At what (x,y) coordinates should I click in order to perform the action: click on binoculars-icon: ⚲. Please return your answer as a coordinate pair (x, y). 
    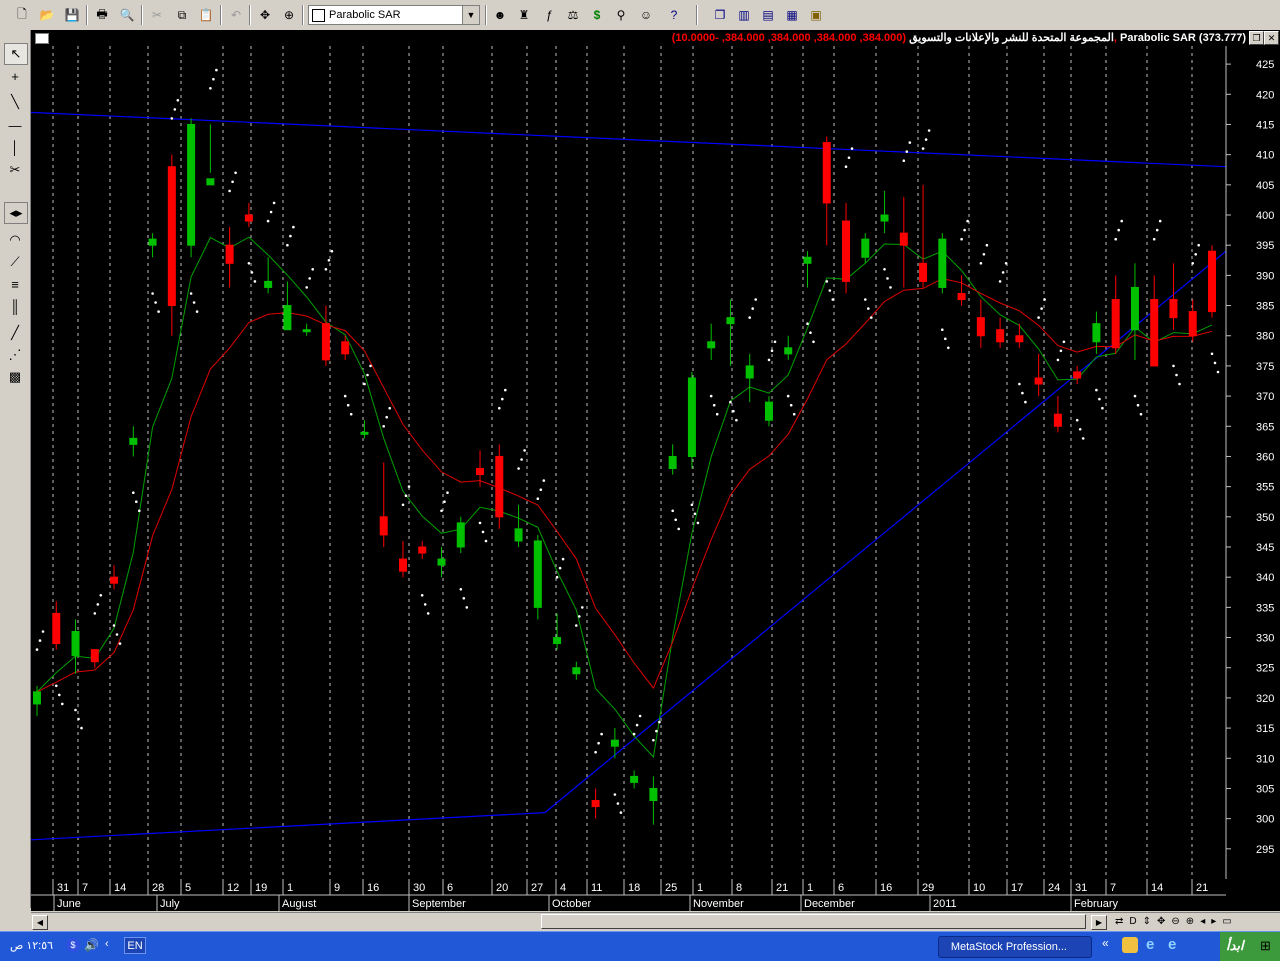
    Looking at the image, I should click on (621, 15).